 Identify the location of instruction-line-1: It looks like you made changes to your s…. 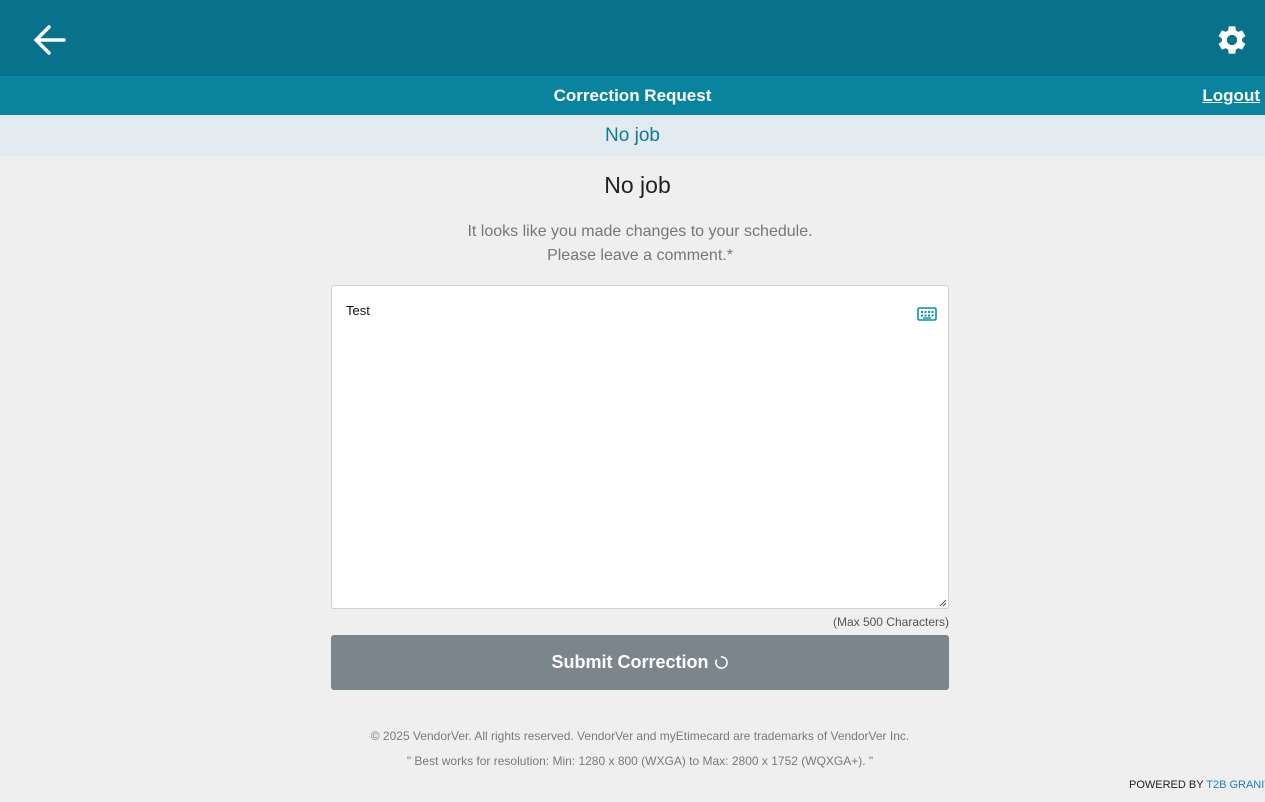
(640, 231).